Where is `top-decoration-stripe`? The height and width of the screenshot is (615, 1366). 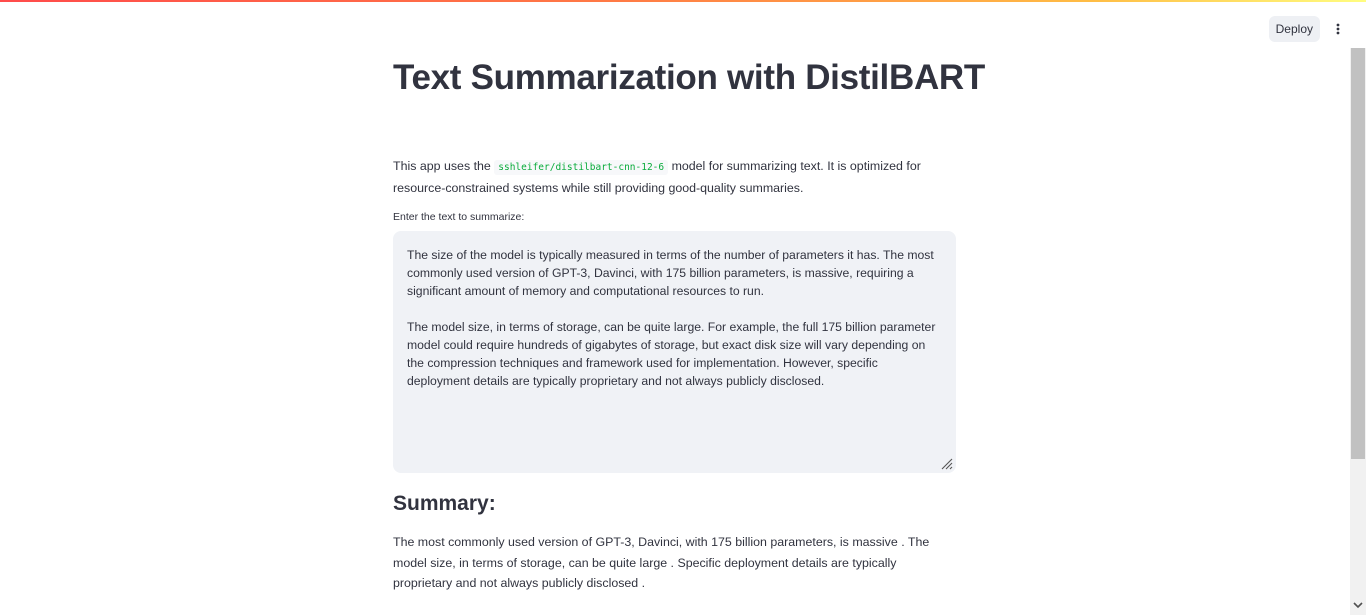
top-decoration-stripe is located at coordinates (683, 1).